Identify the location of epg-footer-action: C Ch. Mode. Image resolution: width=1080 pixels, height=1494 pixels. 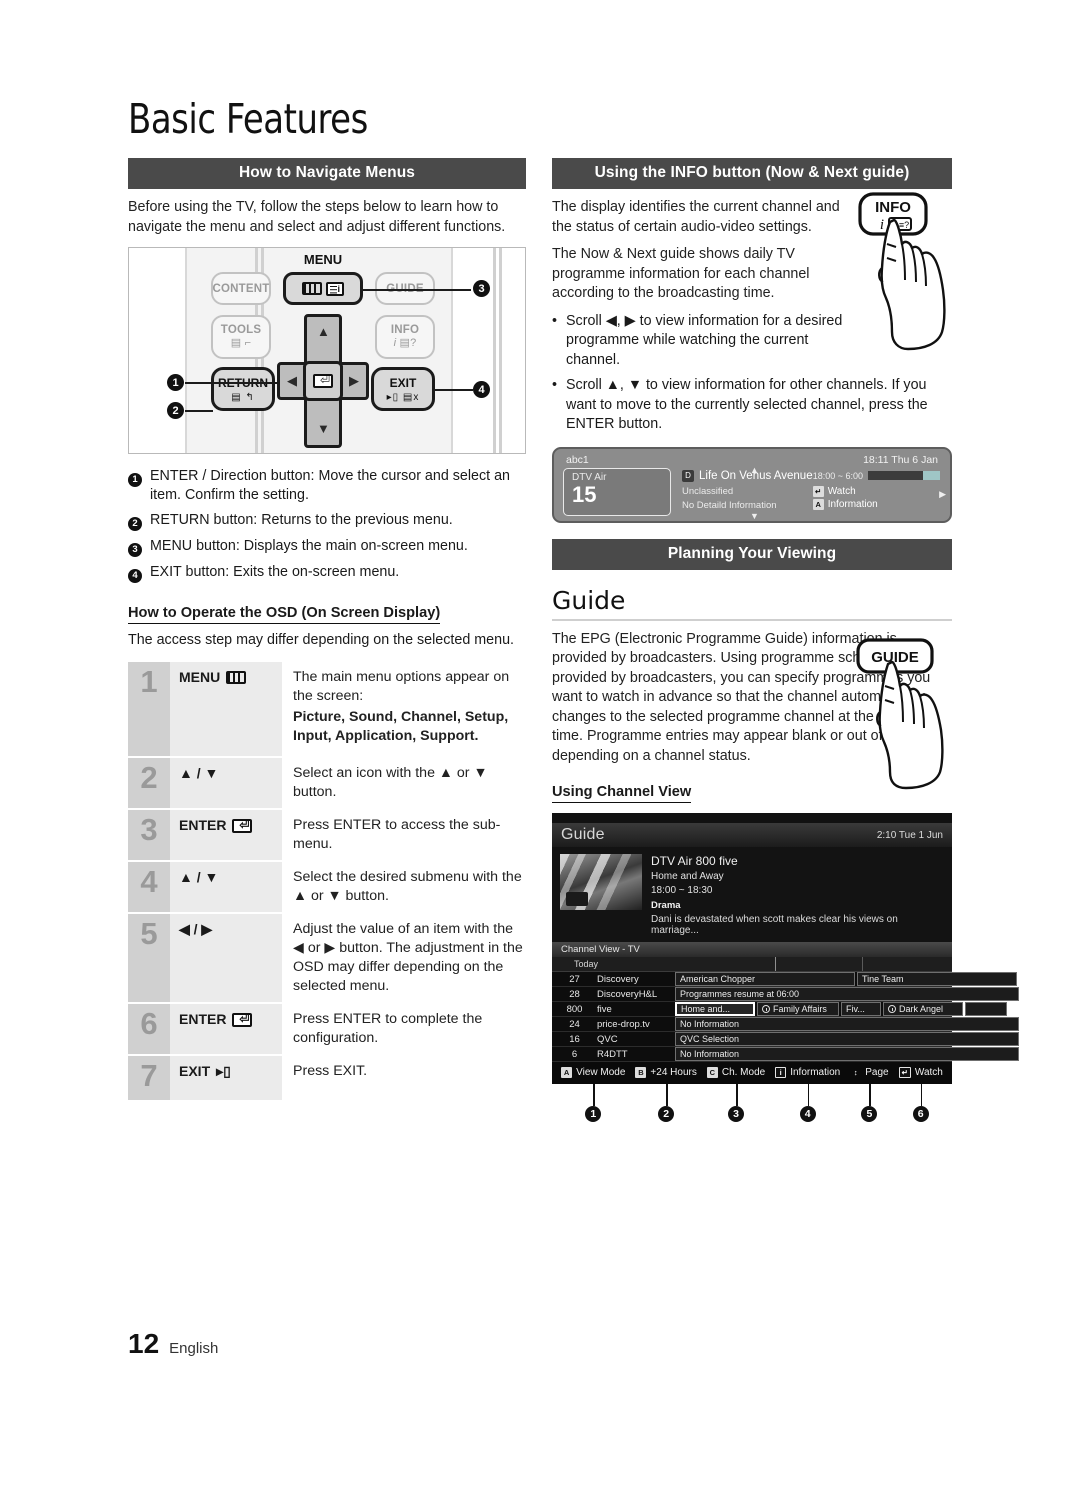
(735, 1072).